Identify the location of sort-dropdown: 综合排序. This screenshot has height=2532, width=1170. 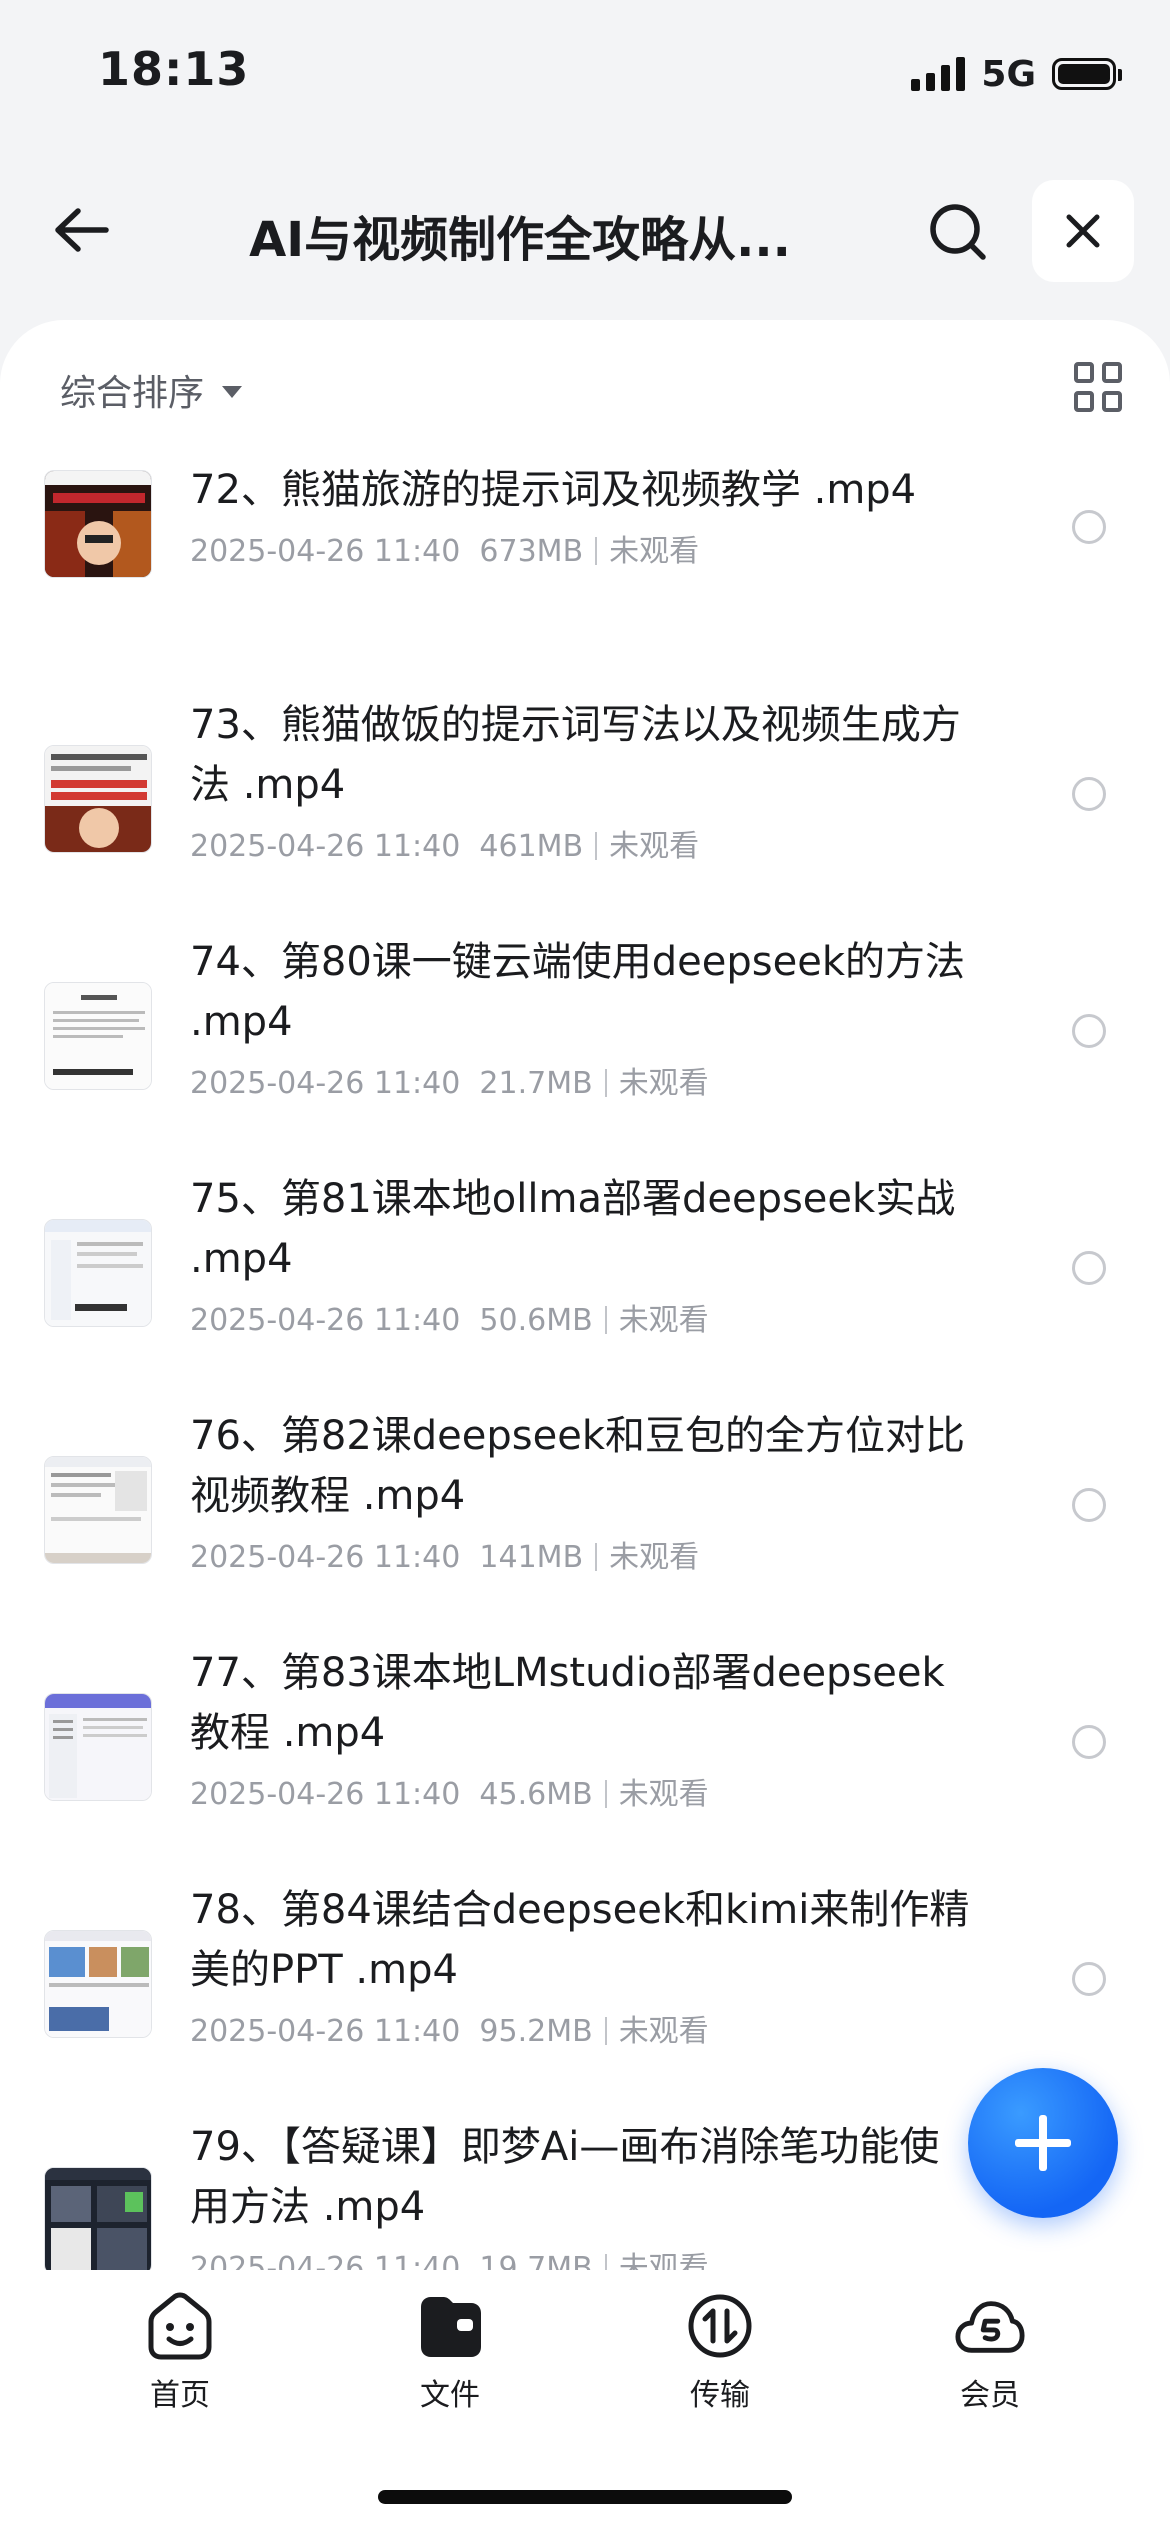
(151, 390).